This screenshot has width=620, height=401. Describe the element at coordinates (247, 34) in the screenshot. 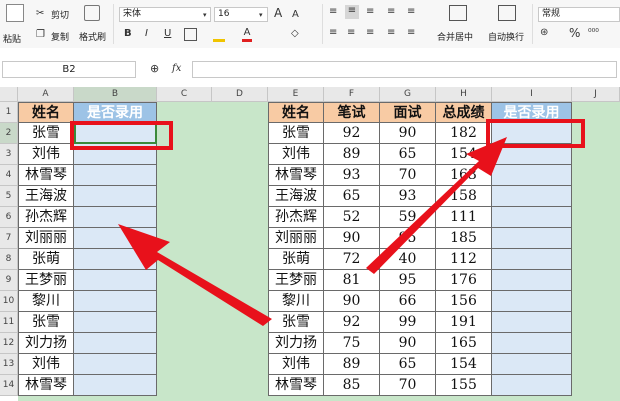

I see `font-color-icon: A` at that location.